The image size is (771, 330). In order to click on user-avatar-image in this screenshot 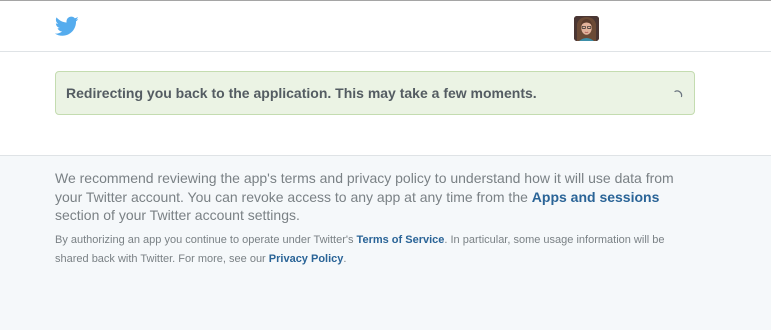, I will do `click(586, 28)`.